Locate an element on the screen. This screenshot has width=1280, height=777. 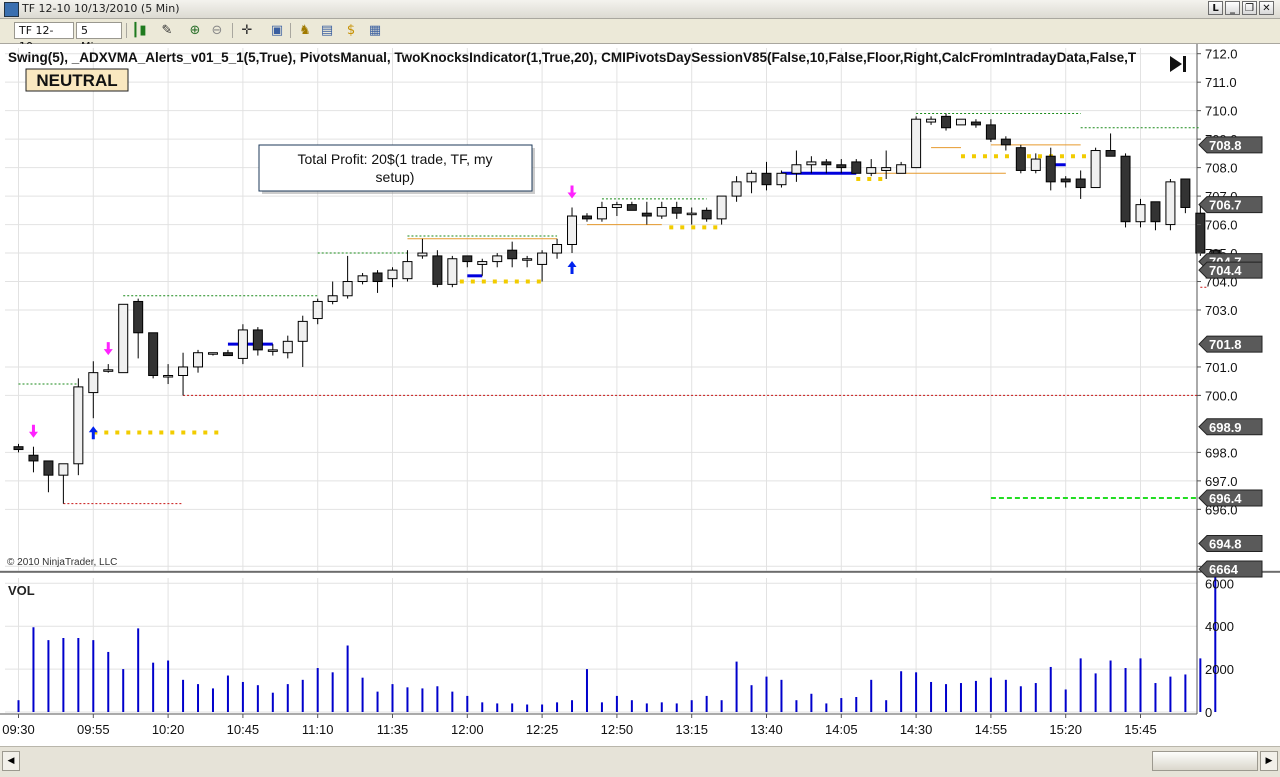
time-tick-label: 13:40 is located at coordinates (766, 729).